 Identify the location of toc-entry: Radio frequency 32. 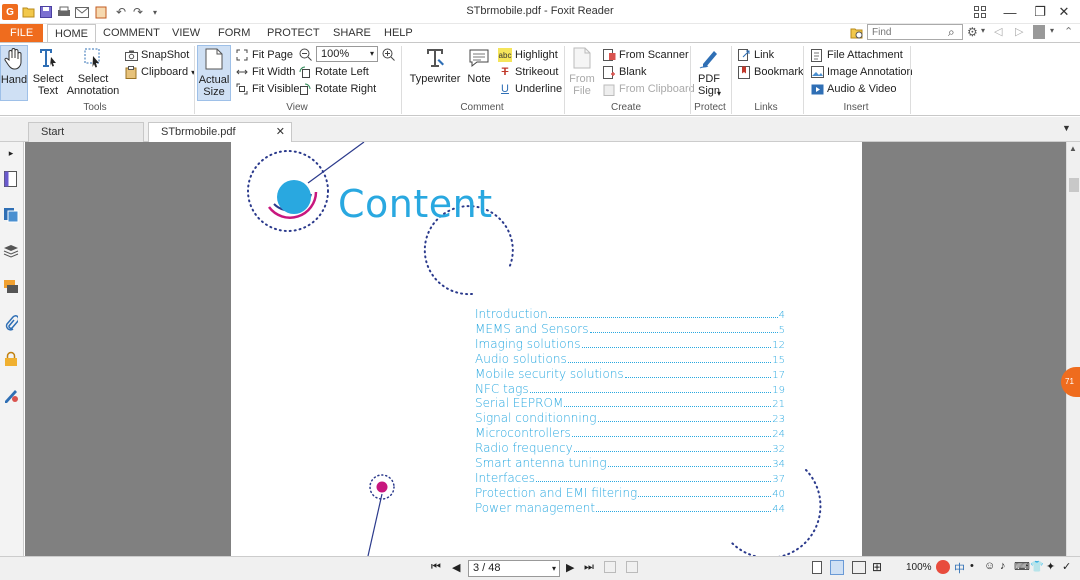
(630, 447).